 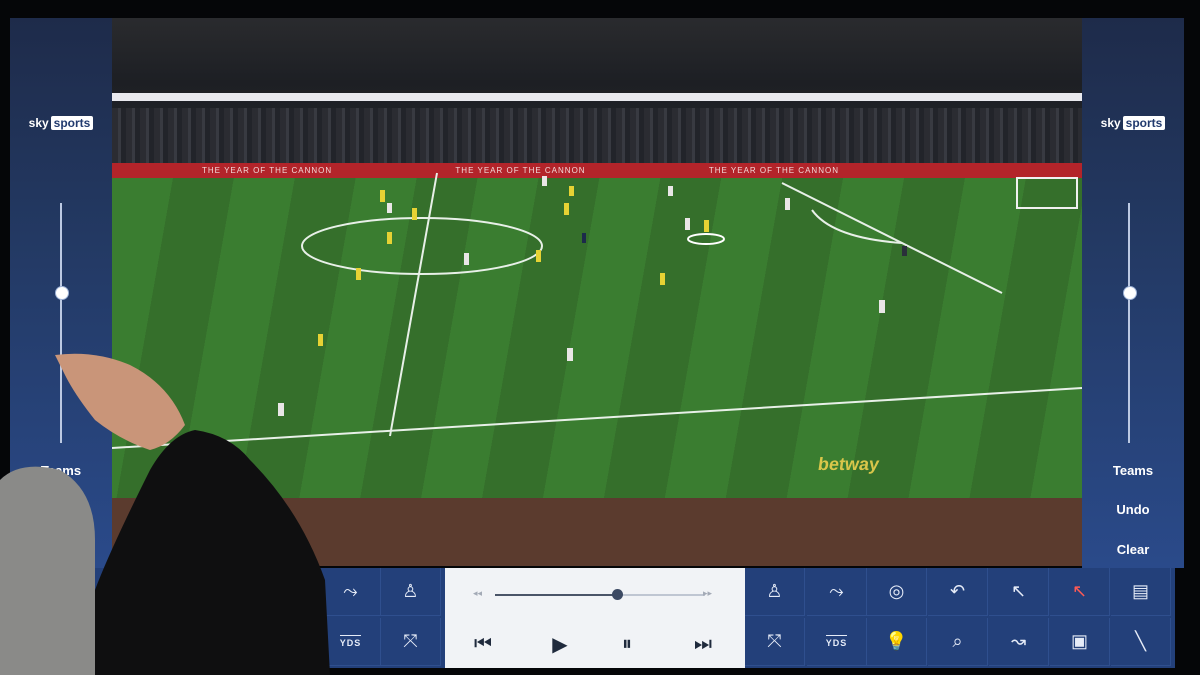 What do you see at coordinates (1129, 323) in the screenshot?
I see `zoom-slider-track` at bounding box center [1129, 323].